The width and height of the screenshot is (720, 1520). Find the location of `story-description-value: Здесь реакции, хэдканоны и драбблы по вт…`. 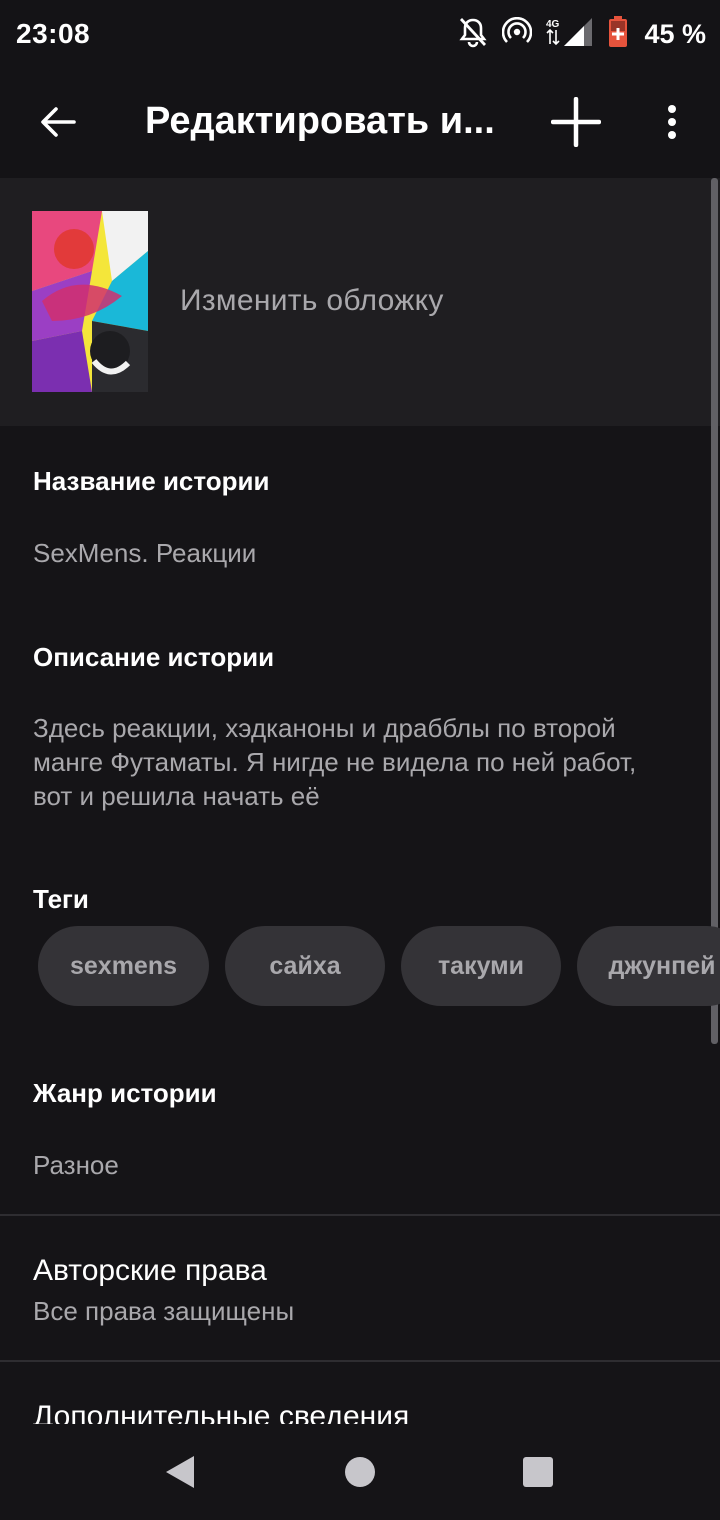

story-description-value: Здесь реакции, хэдканоны и драбблы по вт… is located at coordinates (334, 762).